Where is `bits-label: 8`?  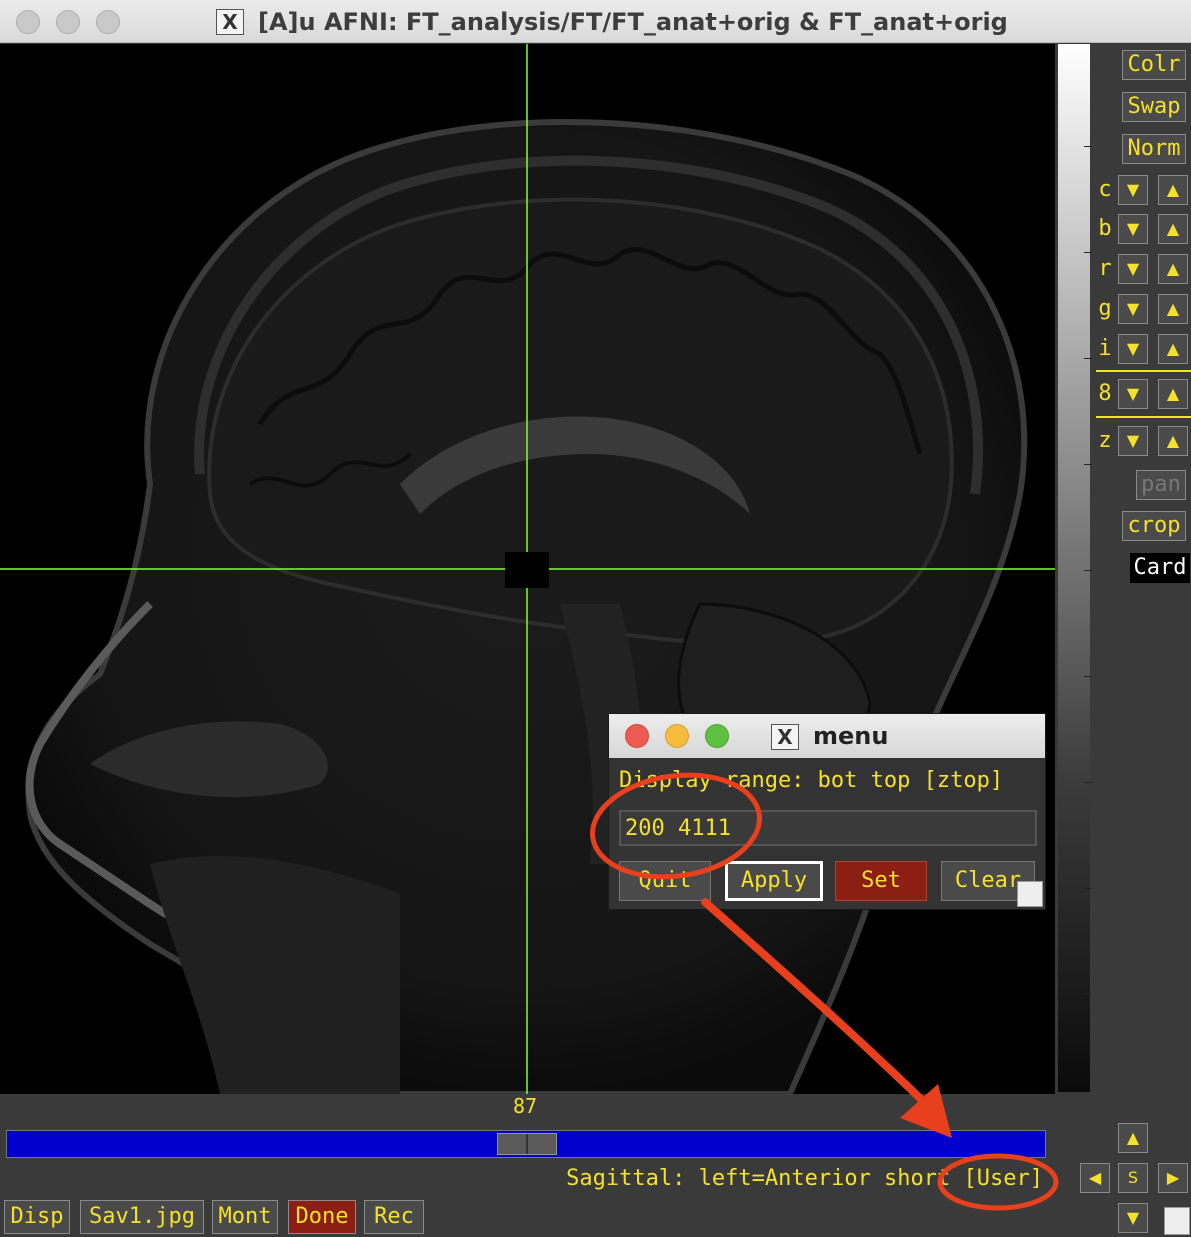 bits-label: 8 is located at coordinates (1105, 393).